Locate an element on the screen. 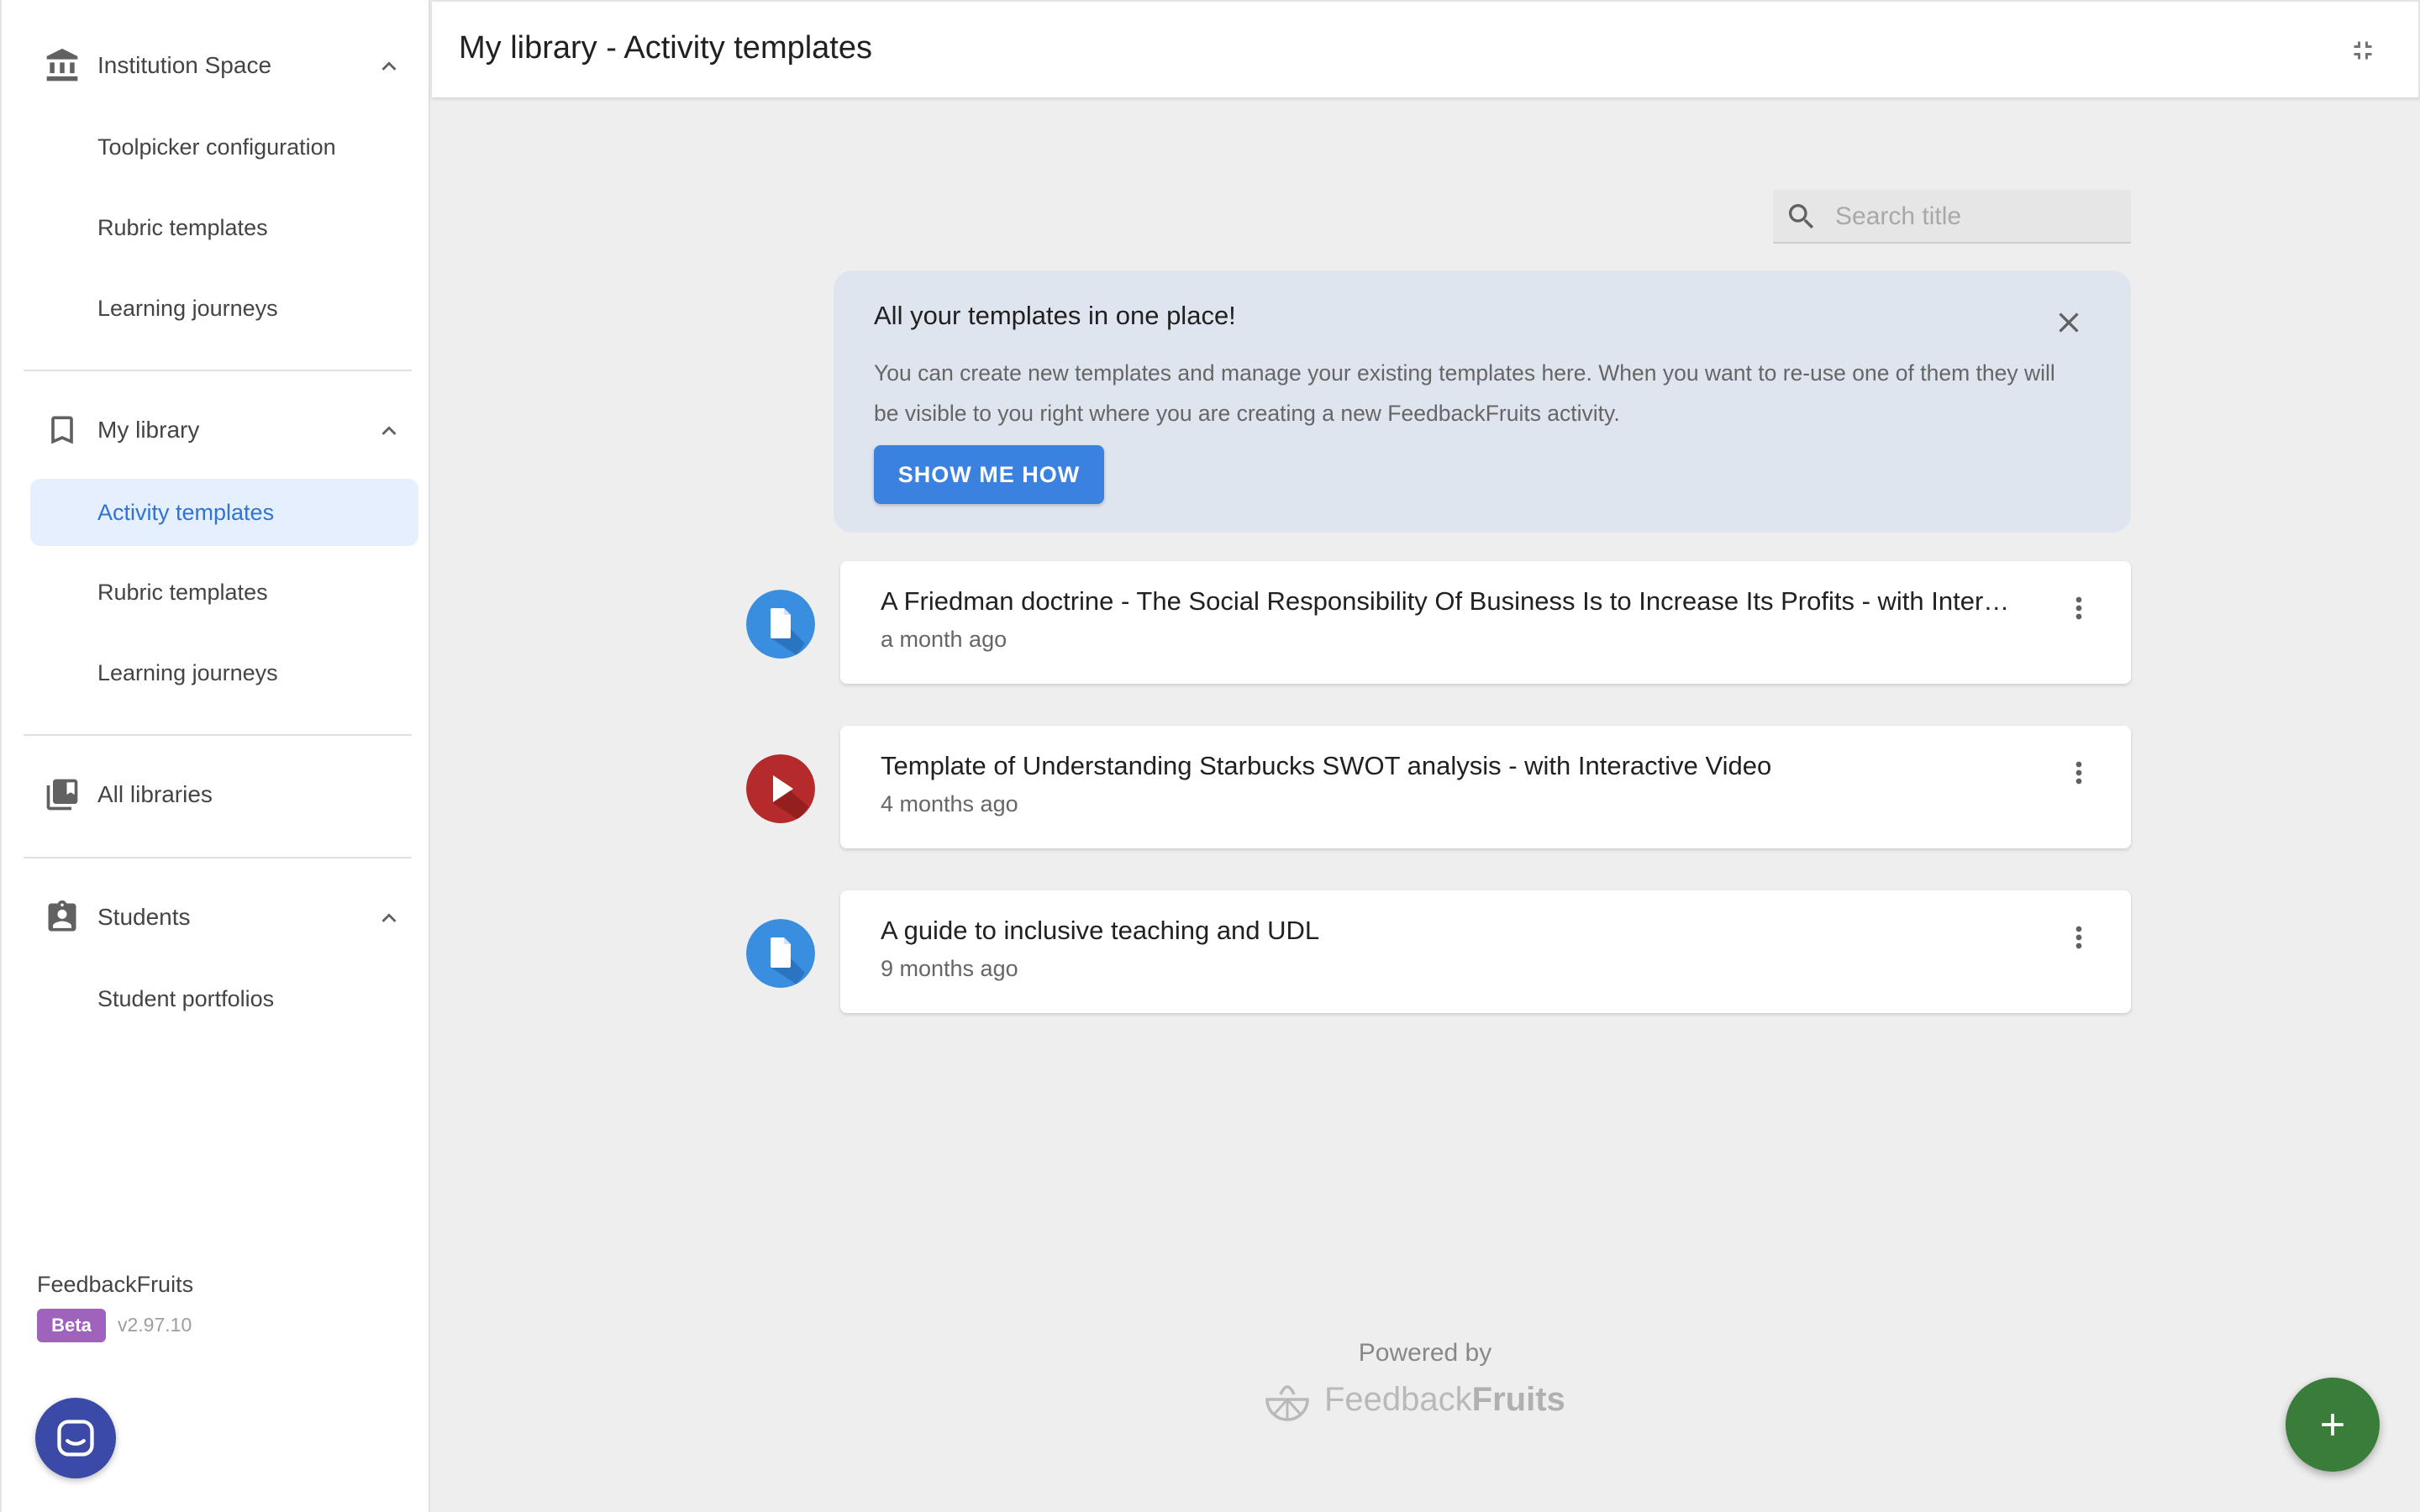  plus-icon is located at coordinates (2333, 1425).